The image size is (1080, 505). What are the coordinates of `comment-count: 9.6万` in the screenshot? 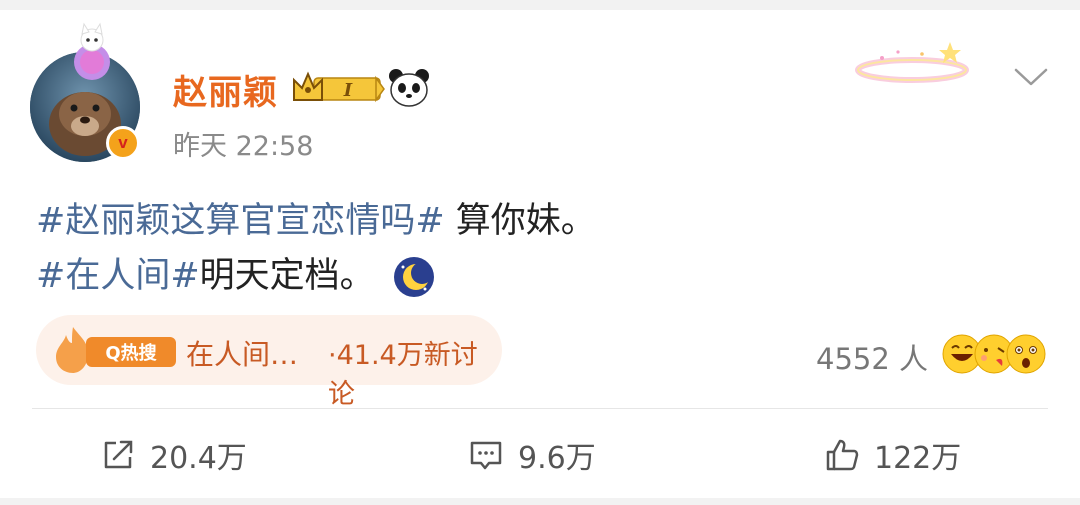 It's located at (557, 458).